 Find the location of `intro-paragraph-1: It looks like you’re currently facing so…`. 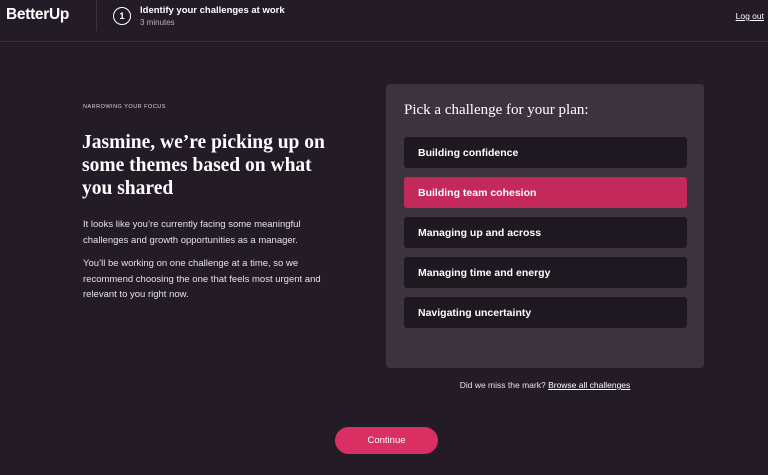

intro-paragraph-1: It looks like you’re currently facing so… is located at coordinates (192, 232).